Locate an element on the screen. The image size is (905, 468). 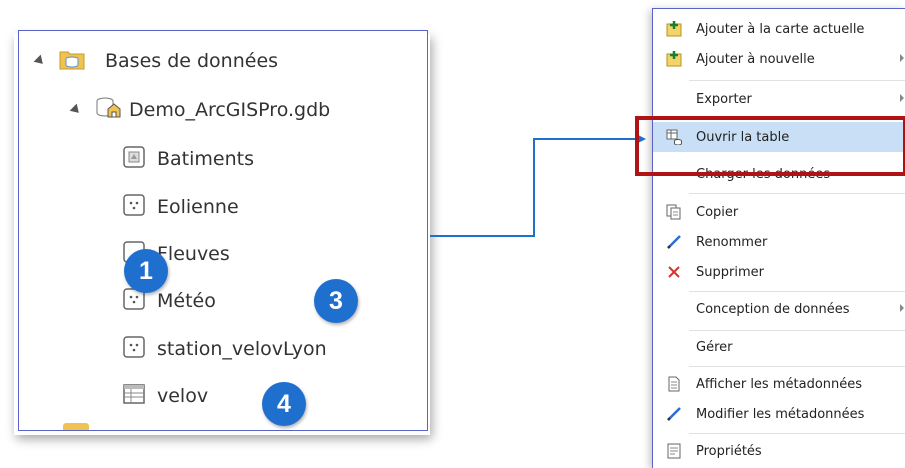
edit-metadata-pencil-icon is located at coordinates (674, 414).